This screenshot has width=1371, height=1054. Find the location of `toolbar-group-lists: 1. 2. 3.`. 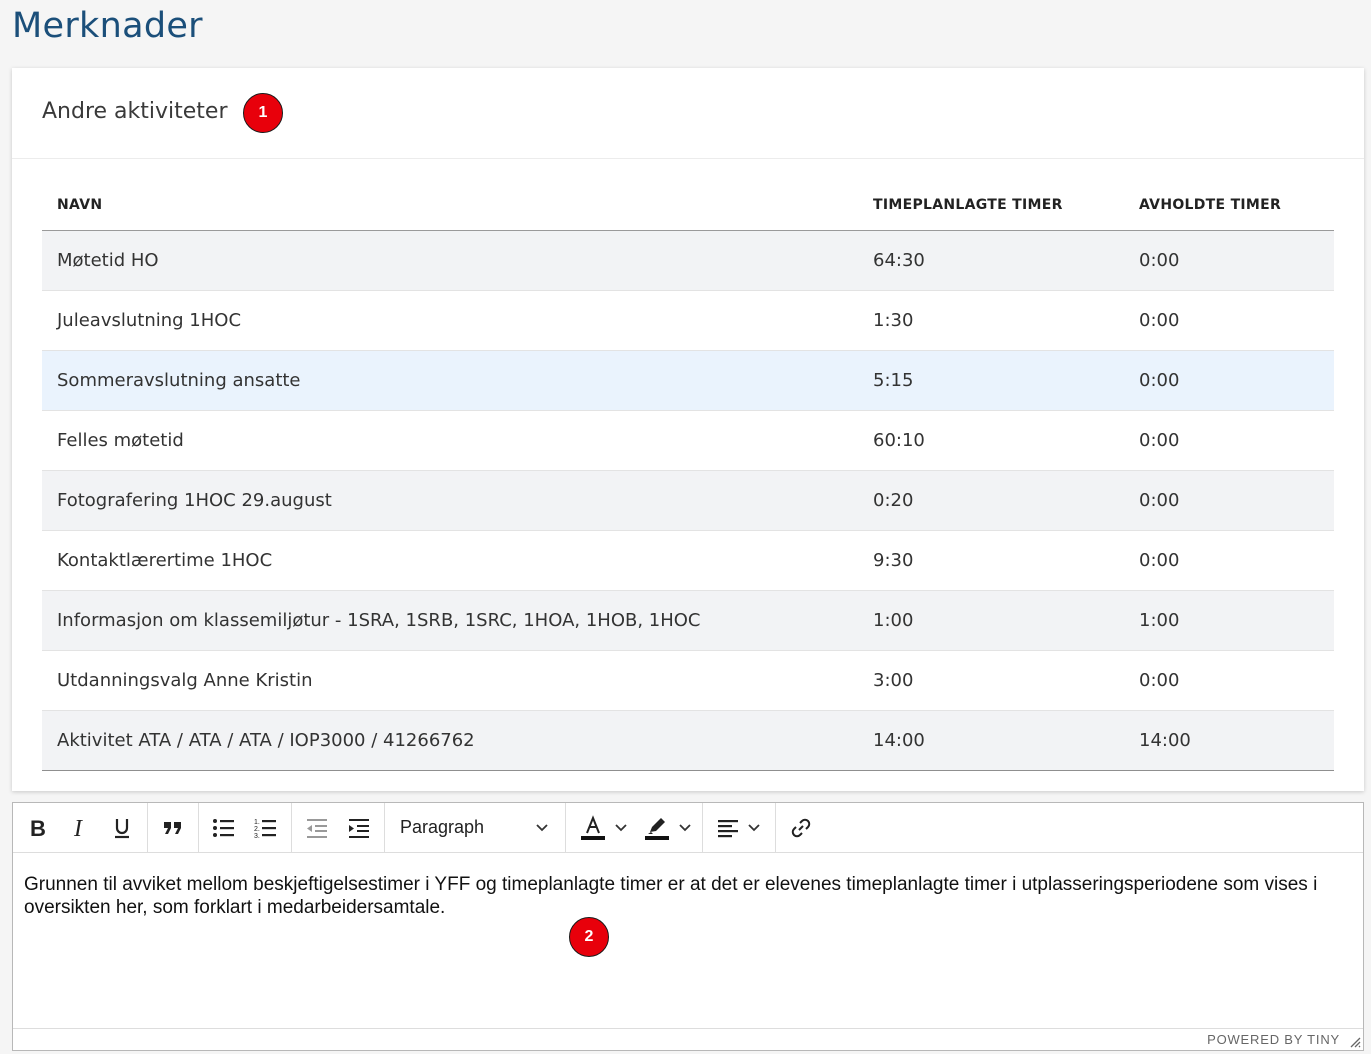

toolbar-group-lists: 1. 2. 3. is located at coordinates (245, 827).